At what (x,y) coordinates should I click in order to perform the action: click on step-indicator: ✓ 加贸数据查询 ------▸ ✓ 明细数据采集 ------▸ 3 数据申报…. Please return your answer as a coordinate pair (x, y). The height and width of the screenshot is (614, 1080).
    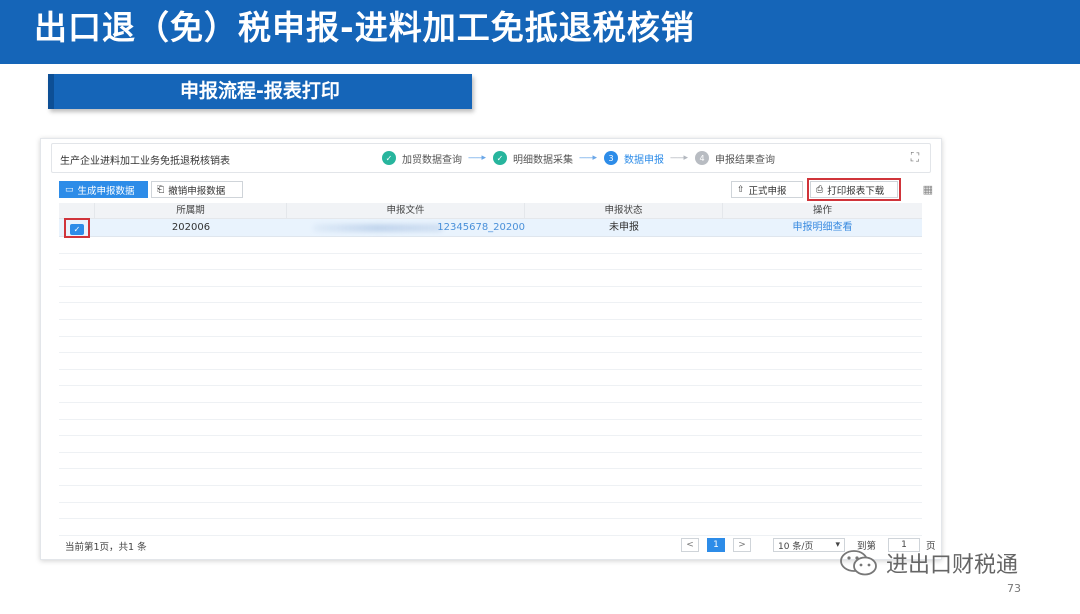
    Looking at the image, I should click on (581, 158).